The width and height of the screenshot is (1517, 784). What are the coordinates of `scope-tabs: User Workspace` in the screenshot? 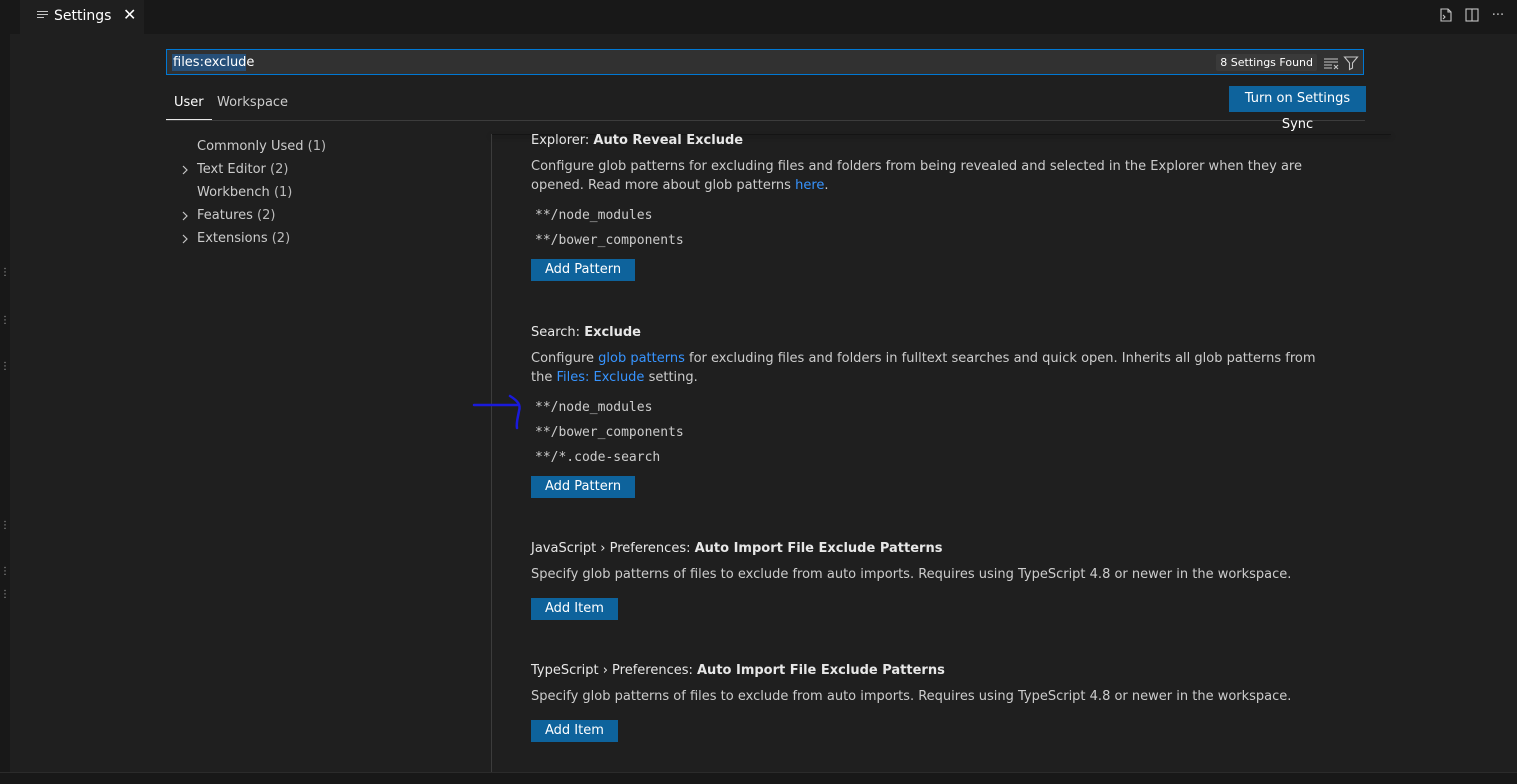 It's located at (765, 104).